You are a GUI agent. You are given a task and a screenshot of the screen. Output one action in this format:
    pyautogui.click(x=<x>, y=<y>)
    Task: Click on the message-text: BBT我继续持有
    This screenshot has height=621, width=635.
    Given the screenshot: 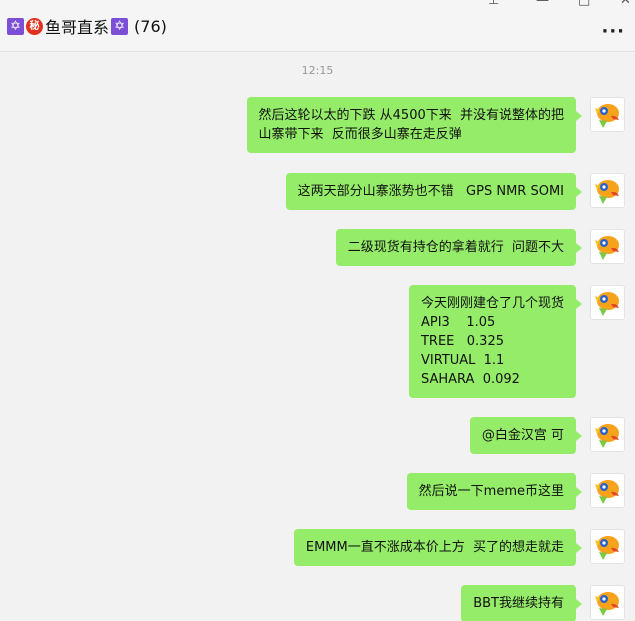 What is the action you would take?
    pyautogui.click(x=518, y=603)
    